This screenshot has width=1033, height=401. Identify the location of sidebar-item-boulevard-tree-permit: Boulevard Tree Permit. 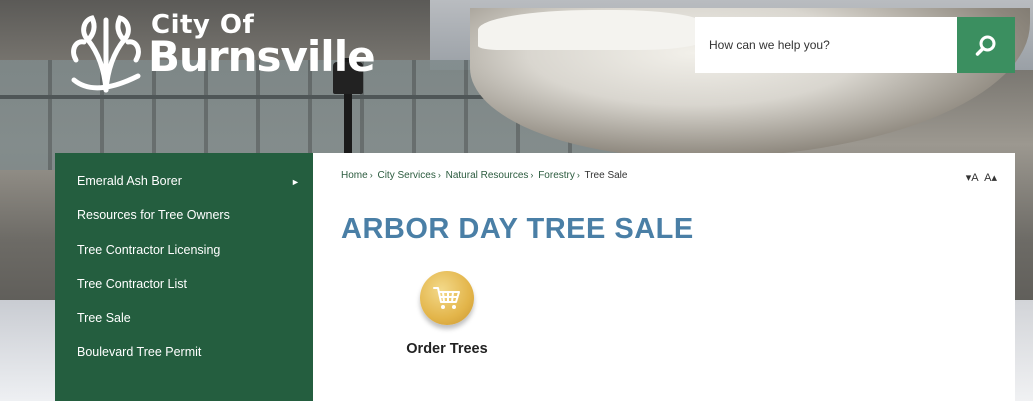
(139, 352).